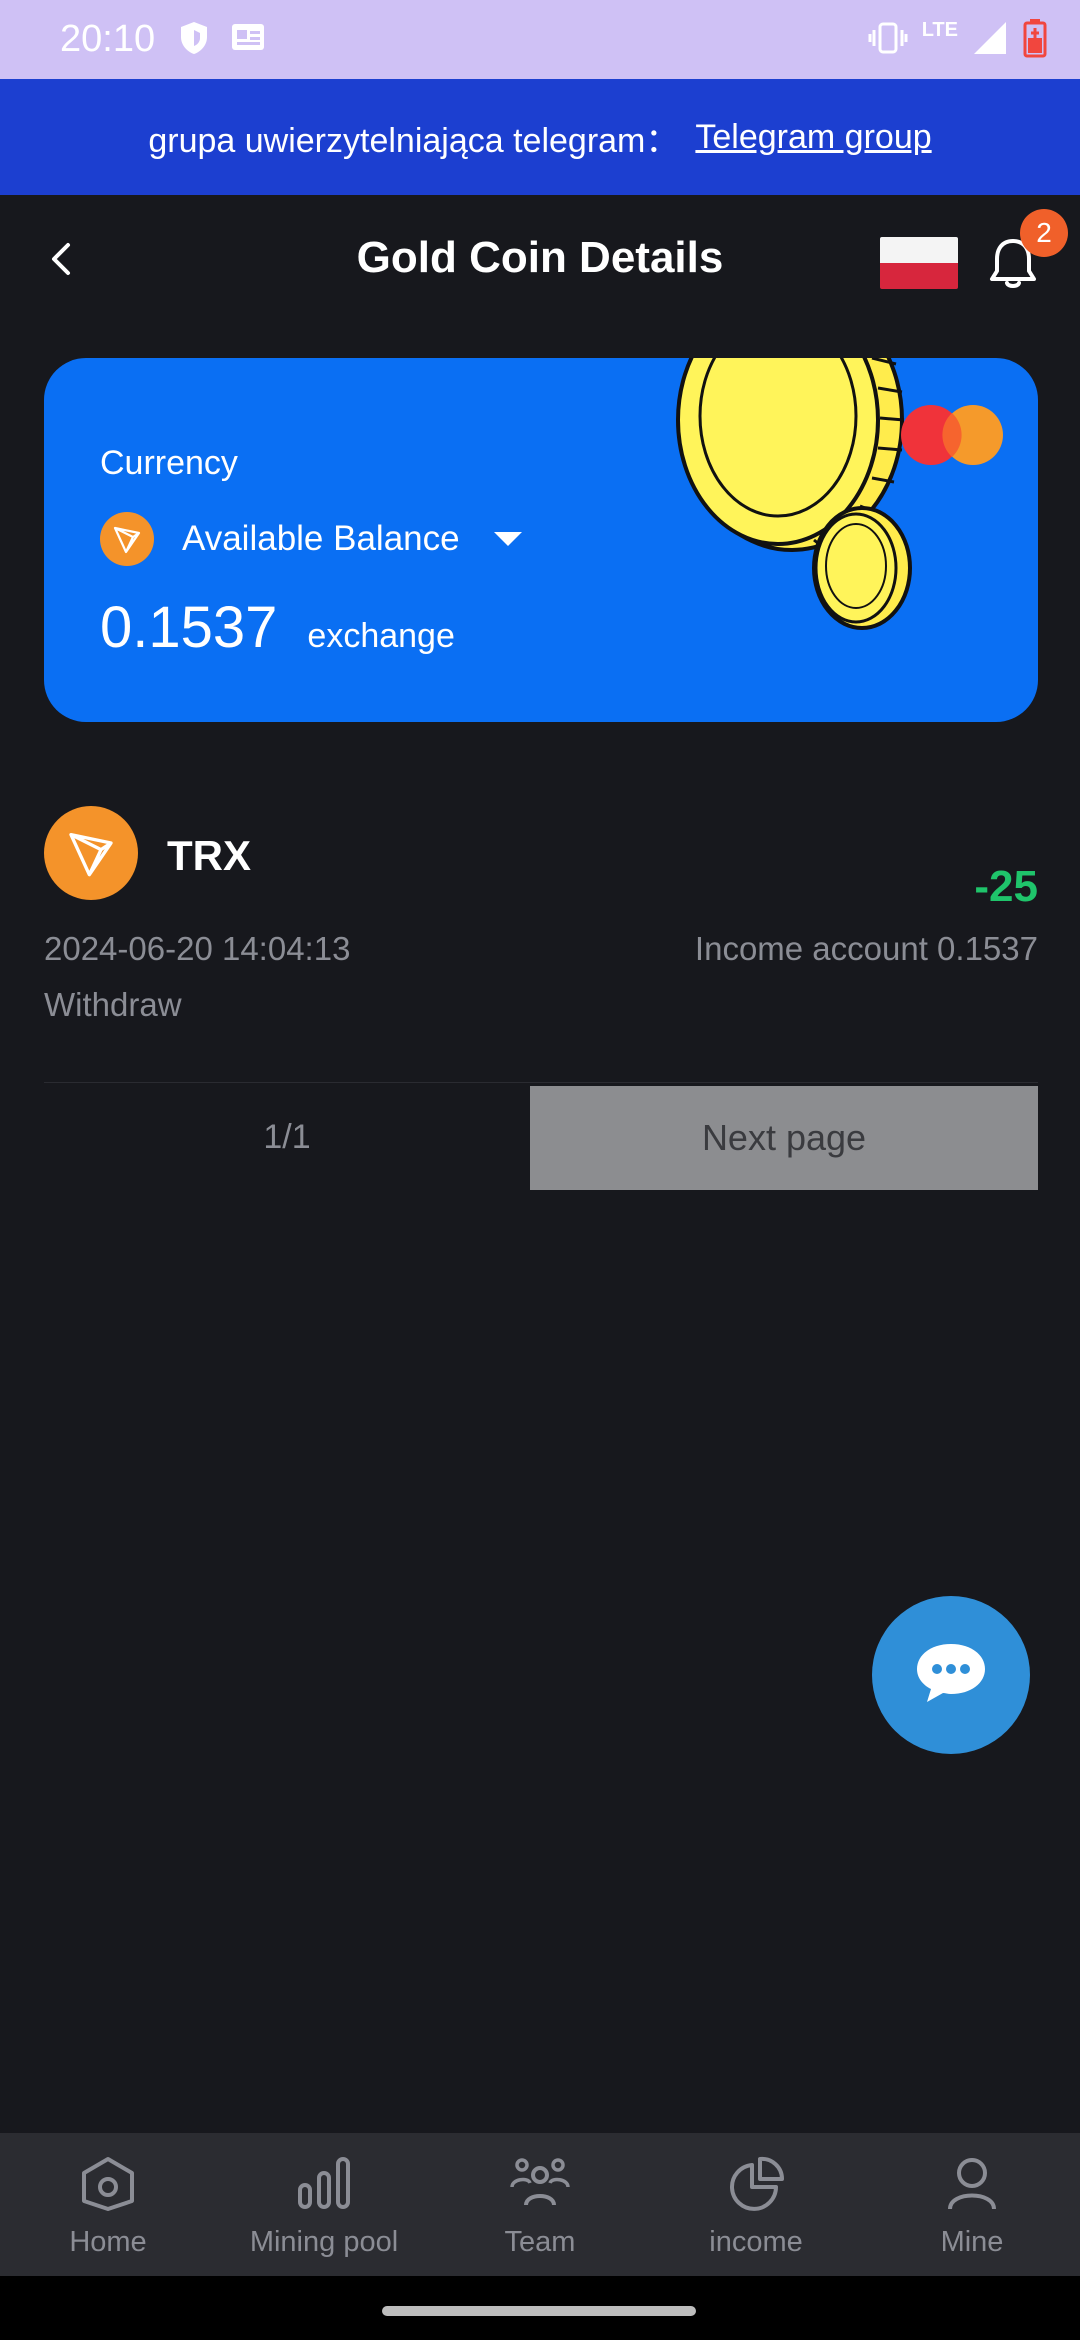  I want to click on banner-text: grupa uwierzytelniająca telegram：, so click(414, 140).